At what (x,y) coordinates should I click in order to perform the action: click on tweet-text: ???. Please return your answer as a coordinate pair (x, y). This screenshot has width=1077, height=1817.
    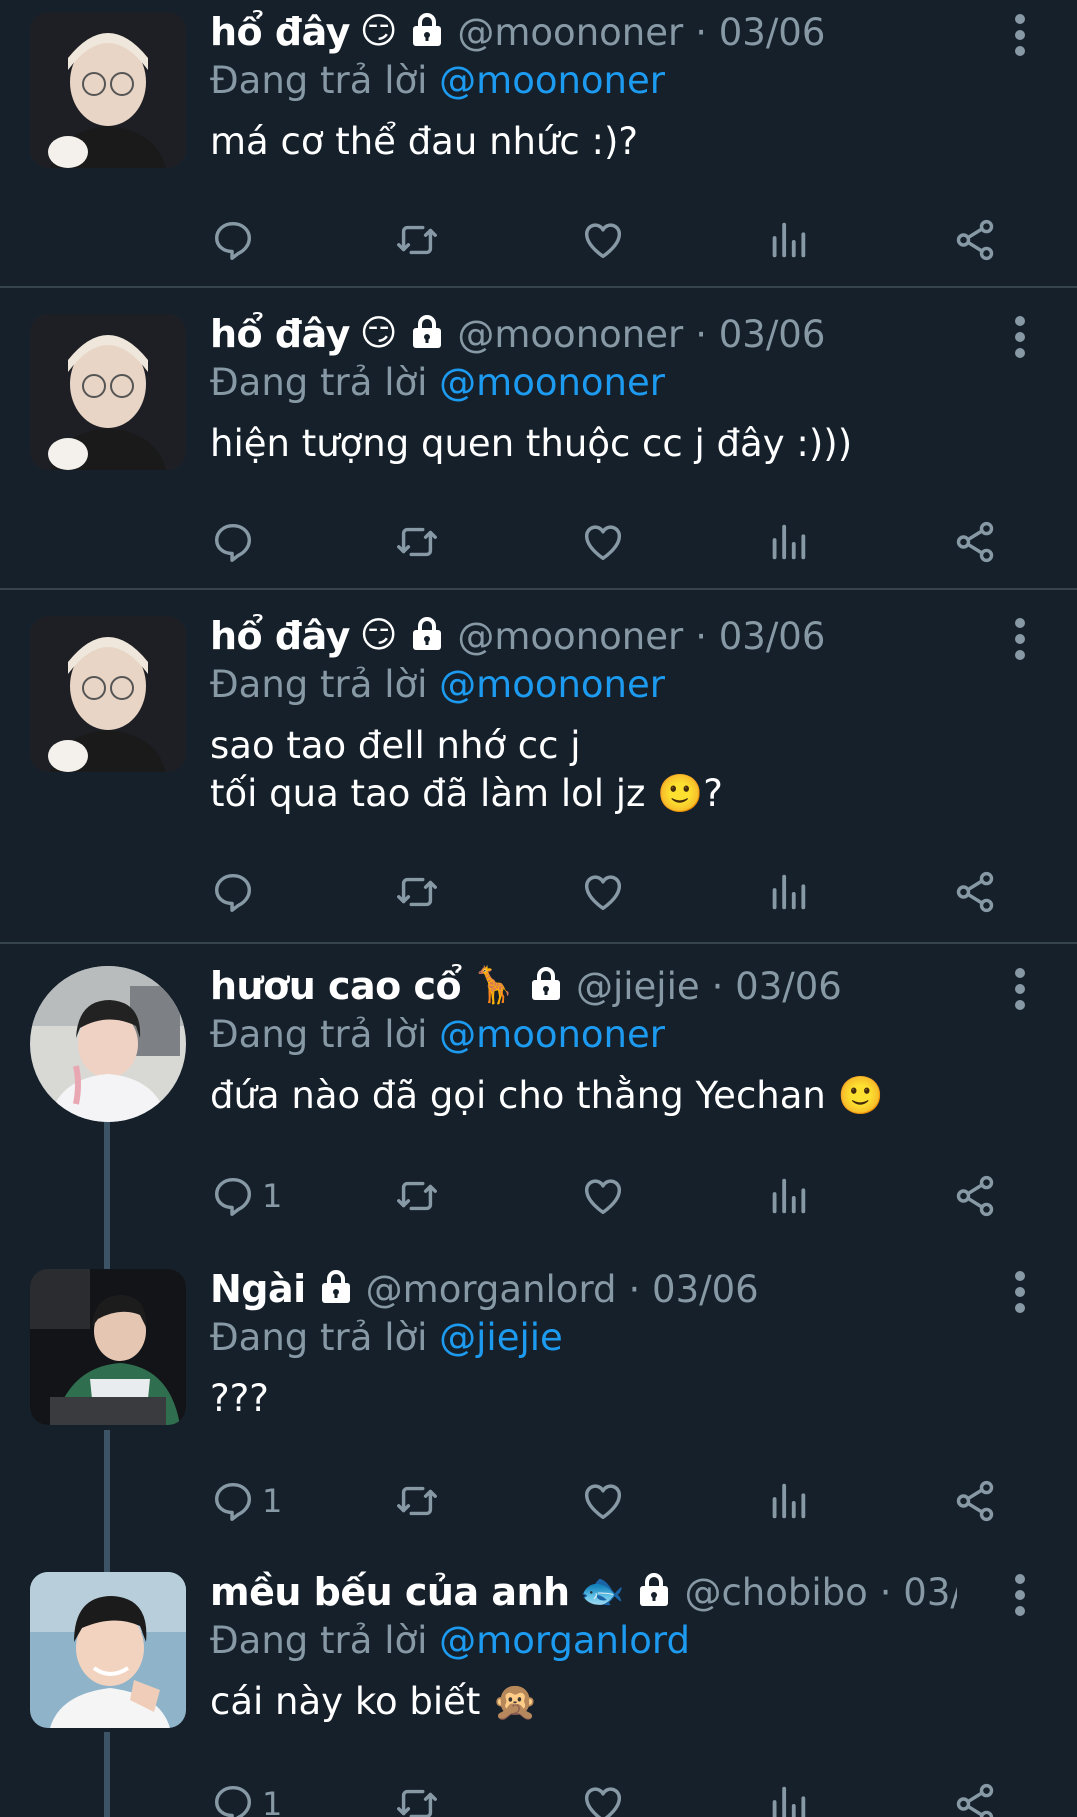
    Looking at the image, I should click on (239, 1398).